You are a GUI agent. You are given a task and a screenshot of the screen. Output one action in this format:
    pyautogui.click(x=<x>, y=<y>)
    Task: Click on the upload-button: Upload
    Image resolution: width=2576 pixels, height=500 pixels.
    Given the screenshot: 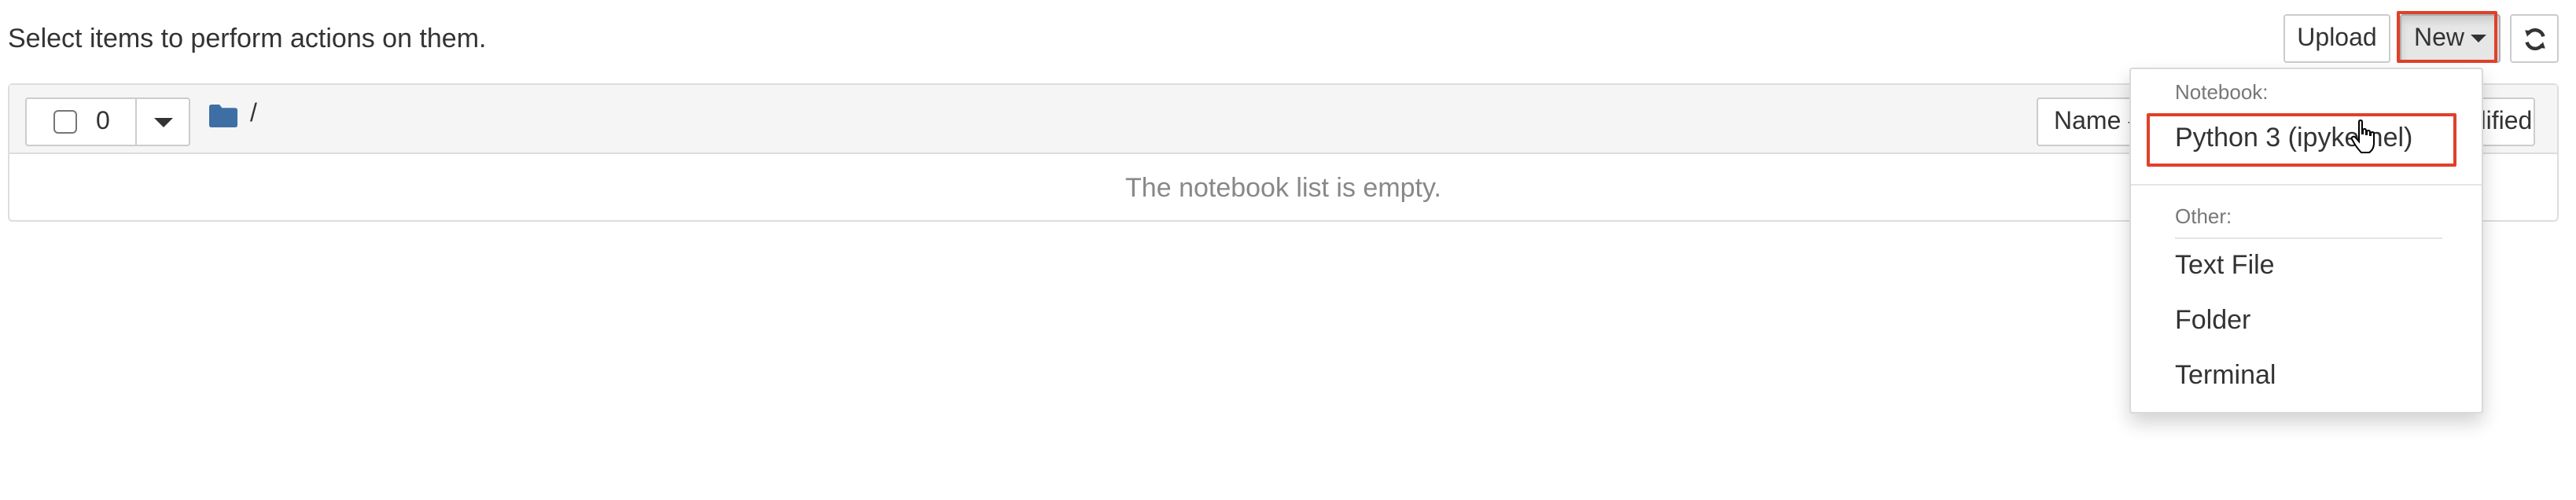 What is the action you would take?
    pyautogui.click(x=2337, y=38)
    